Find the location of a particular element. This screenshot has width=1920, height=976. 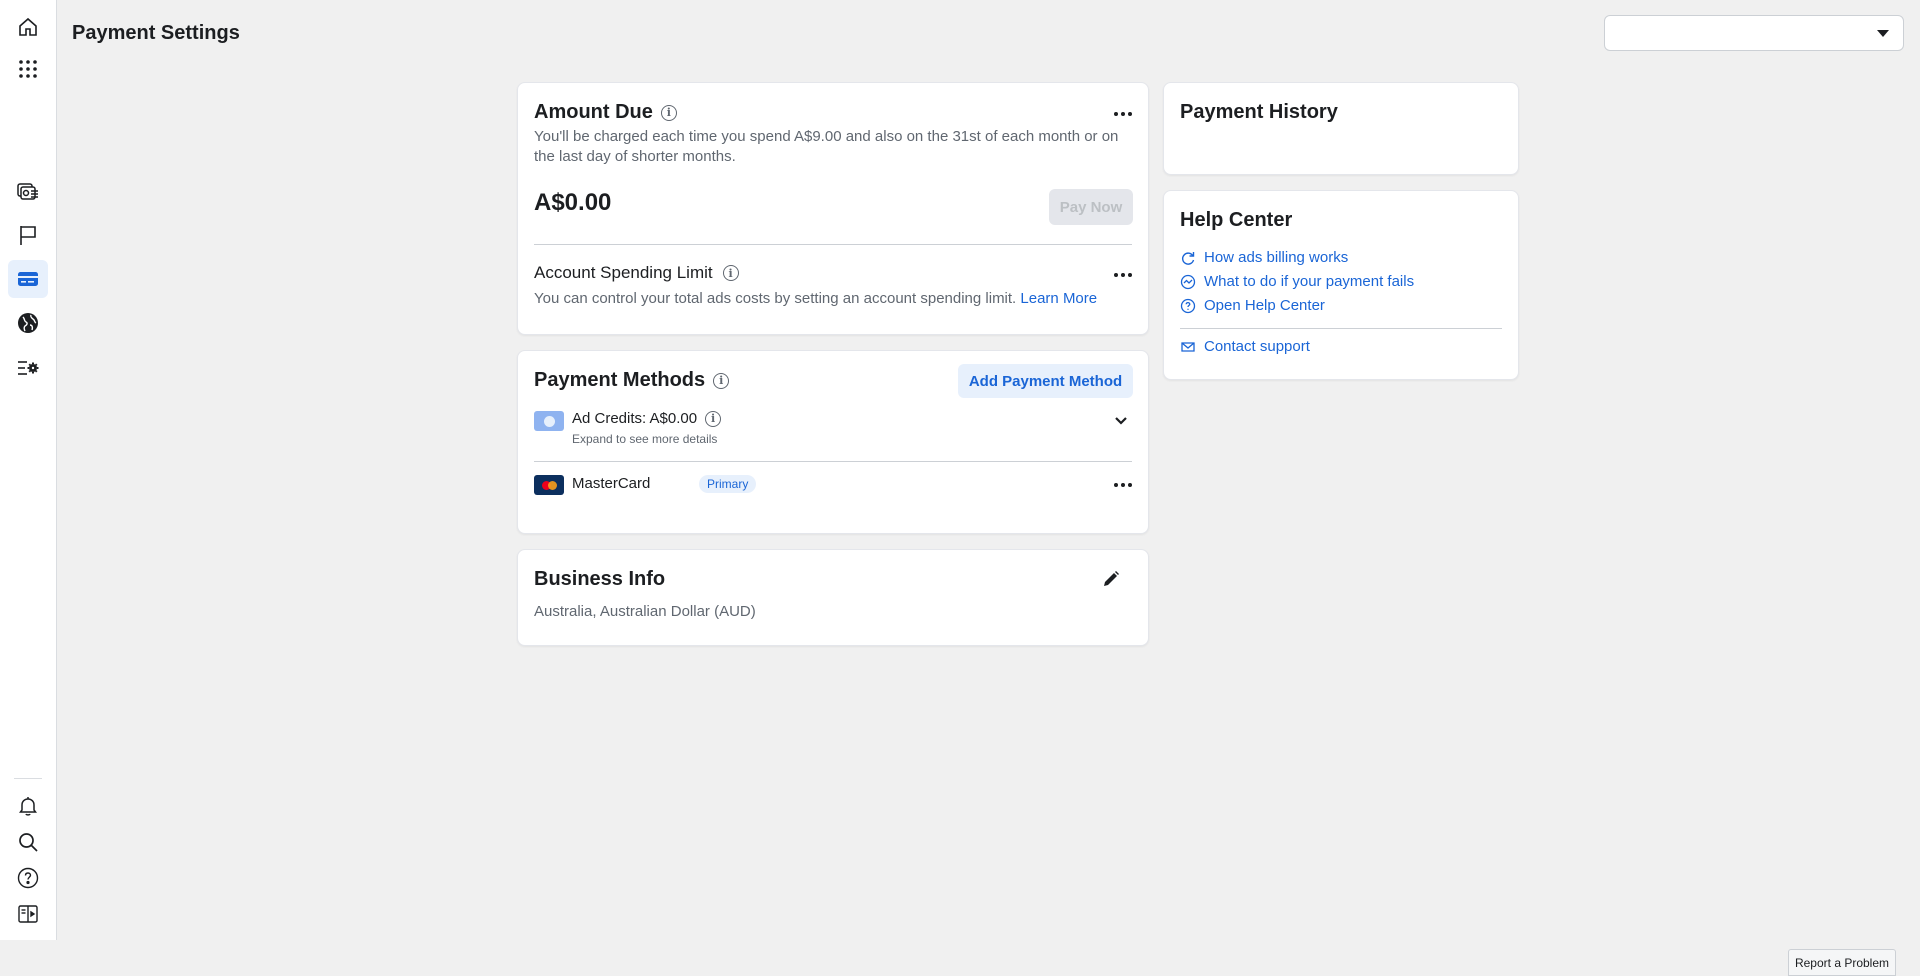

help-link-open-help-center: Open Help Center is located at coordinates (1252, 305).